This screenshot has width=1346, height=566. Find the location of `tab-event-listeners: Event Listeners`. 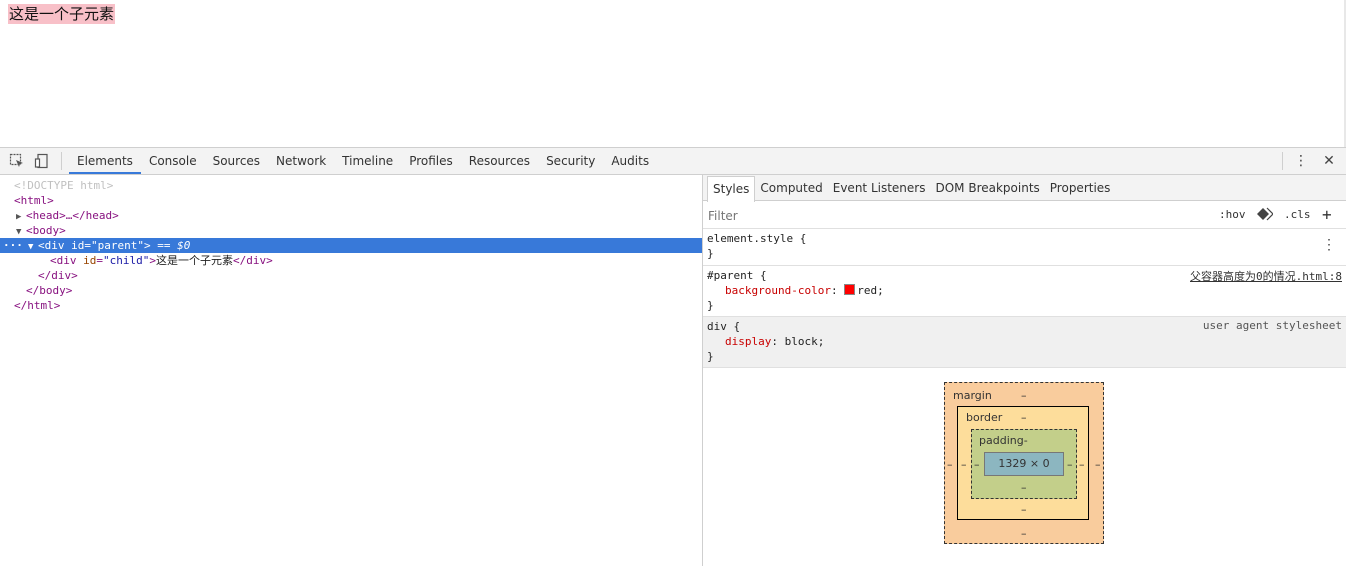

tab-event-listeners: Event Listeners is located at coordinates (879, 188).